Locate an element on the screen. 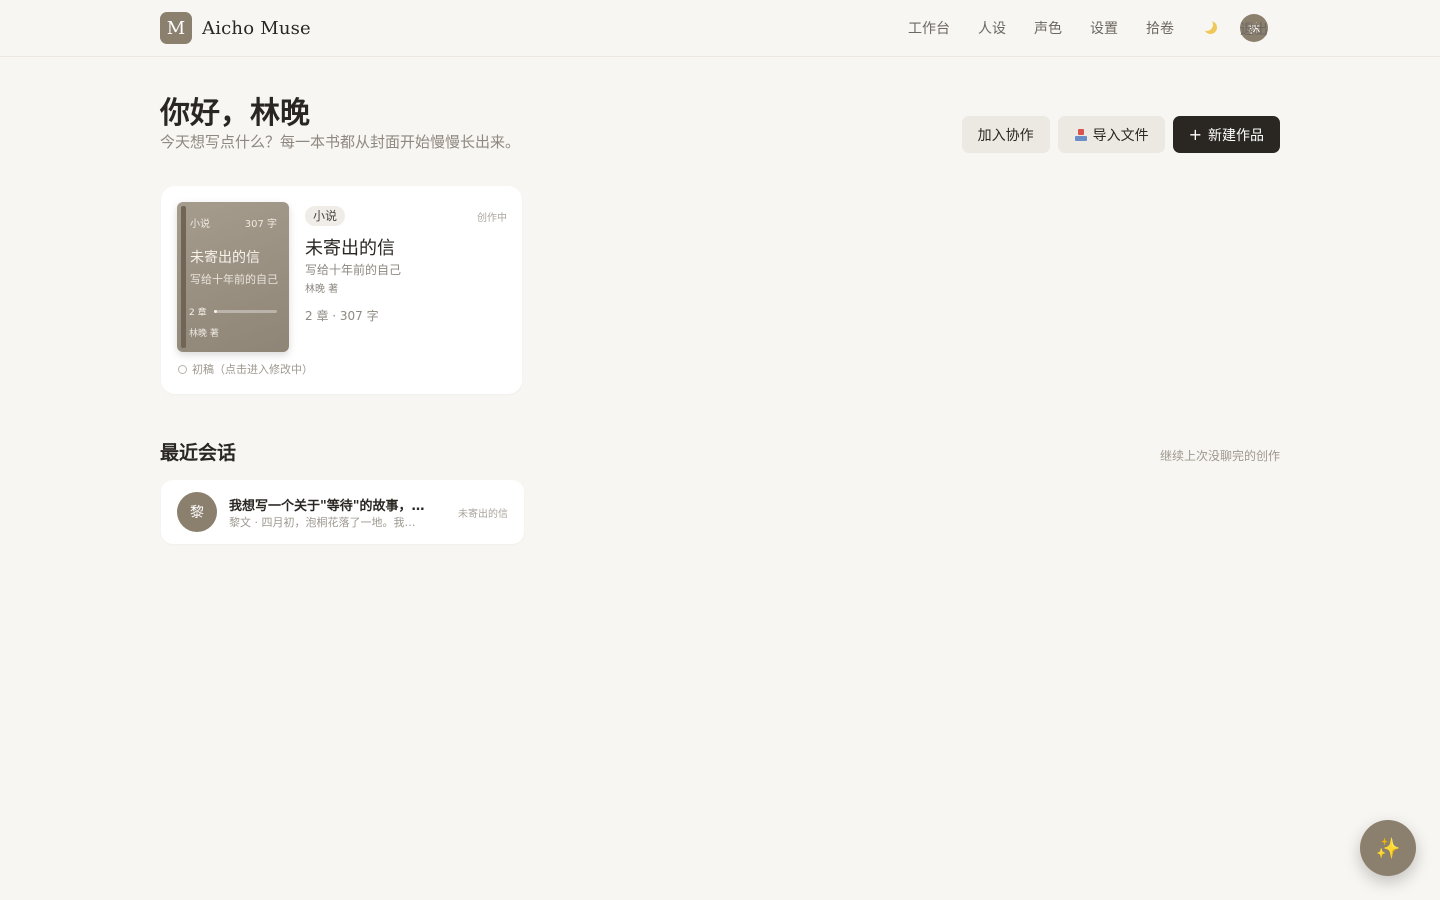 This screenshot has height=900, width=1440. cover-chapters: 2 章 is located at coordinates (198, 313).